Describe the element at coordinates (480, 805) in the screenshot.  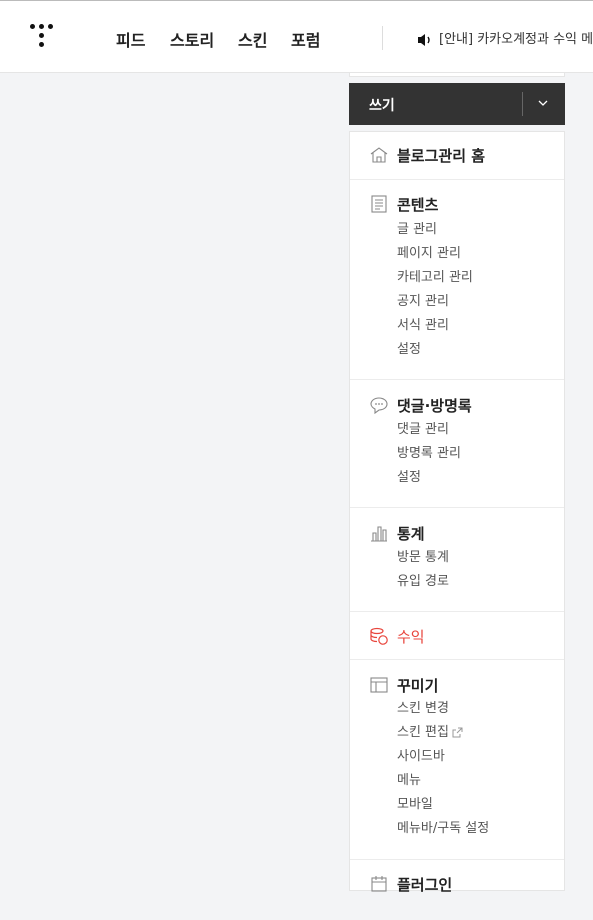
I see `sidebar-item-mobile: 모바일` at that location.